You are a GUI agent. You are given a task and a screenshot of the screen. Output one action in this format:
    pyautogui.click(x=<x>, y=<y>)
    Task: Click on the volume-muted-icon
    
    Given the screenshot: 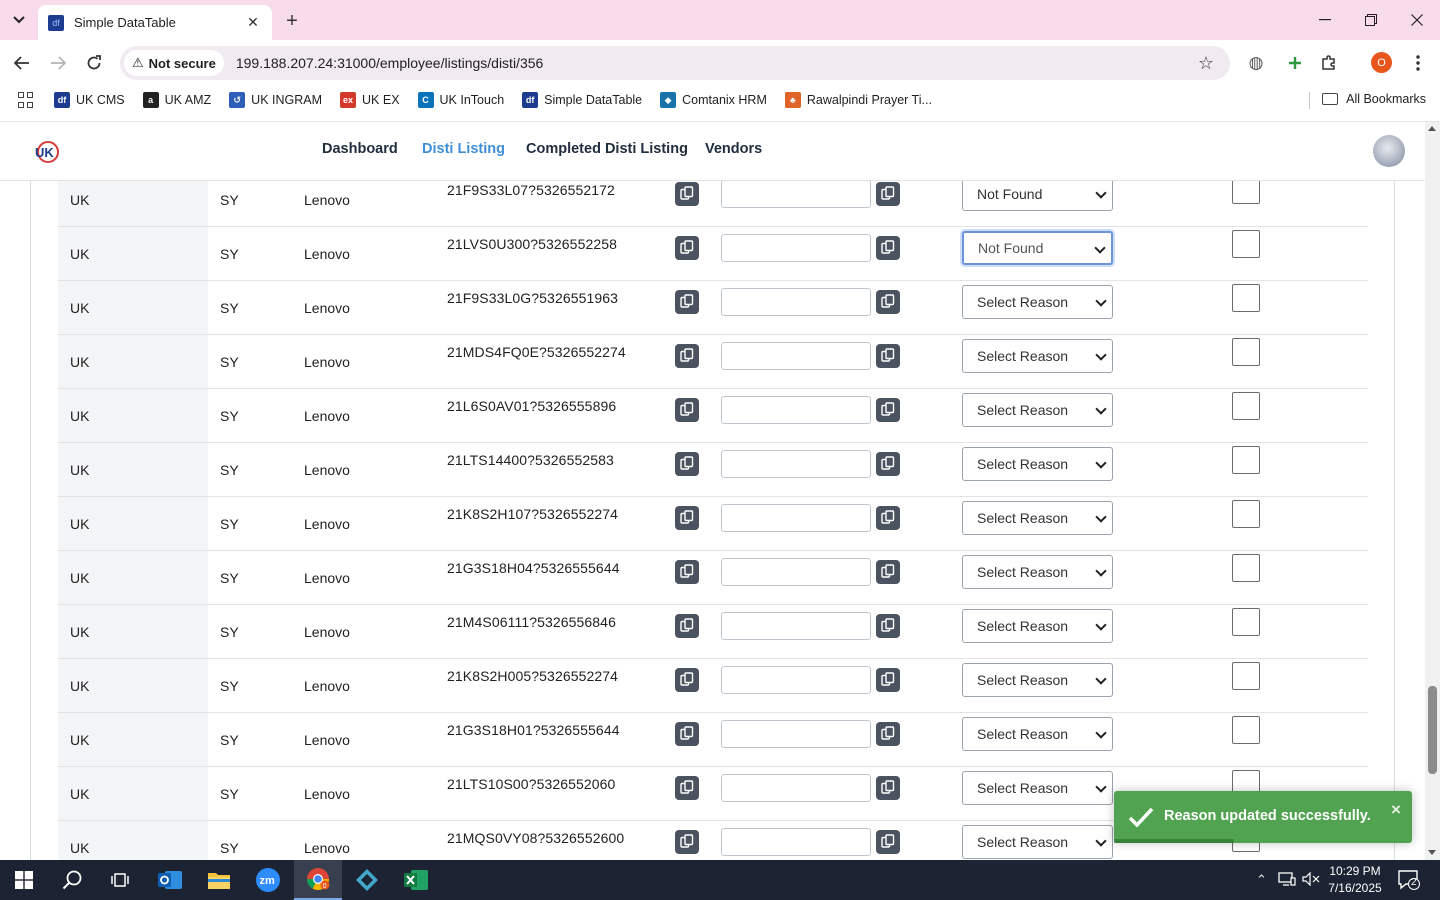 What is the action you would take?
    pyautogui.click(x=1311, y=880)
    